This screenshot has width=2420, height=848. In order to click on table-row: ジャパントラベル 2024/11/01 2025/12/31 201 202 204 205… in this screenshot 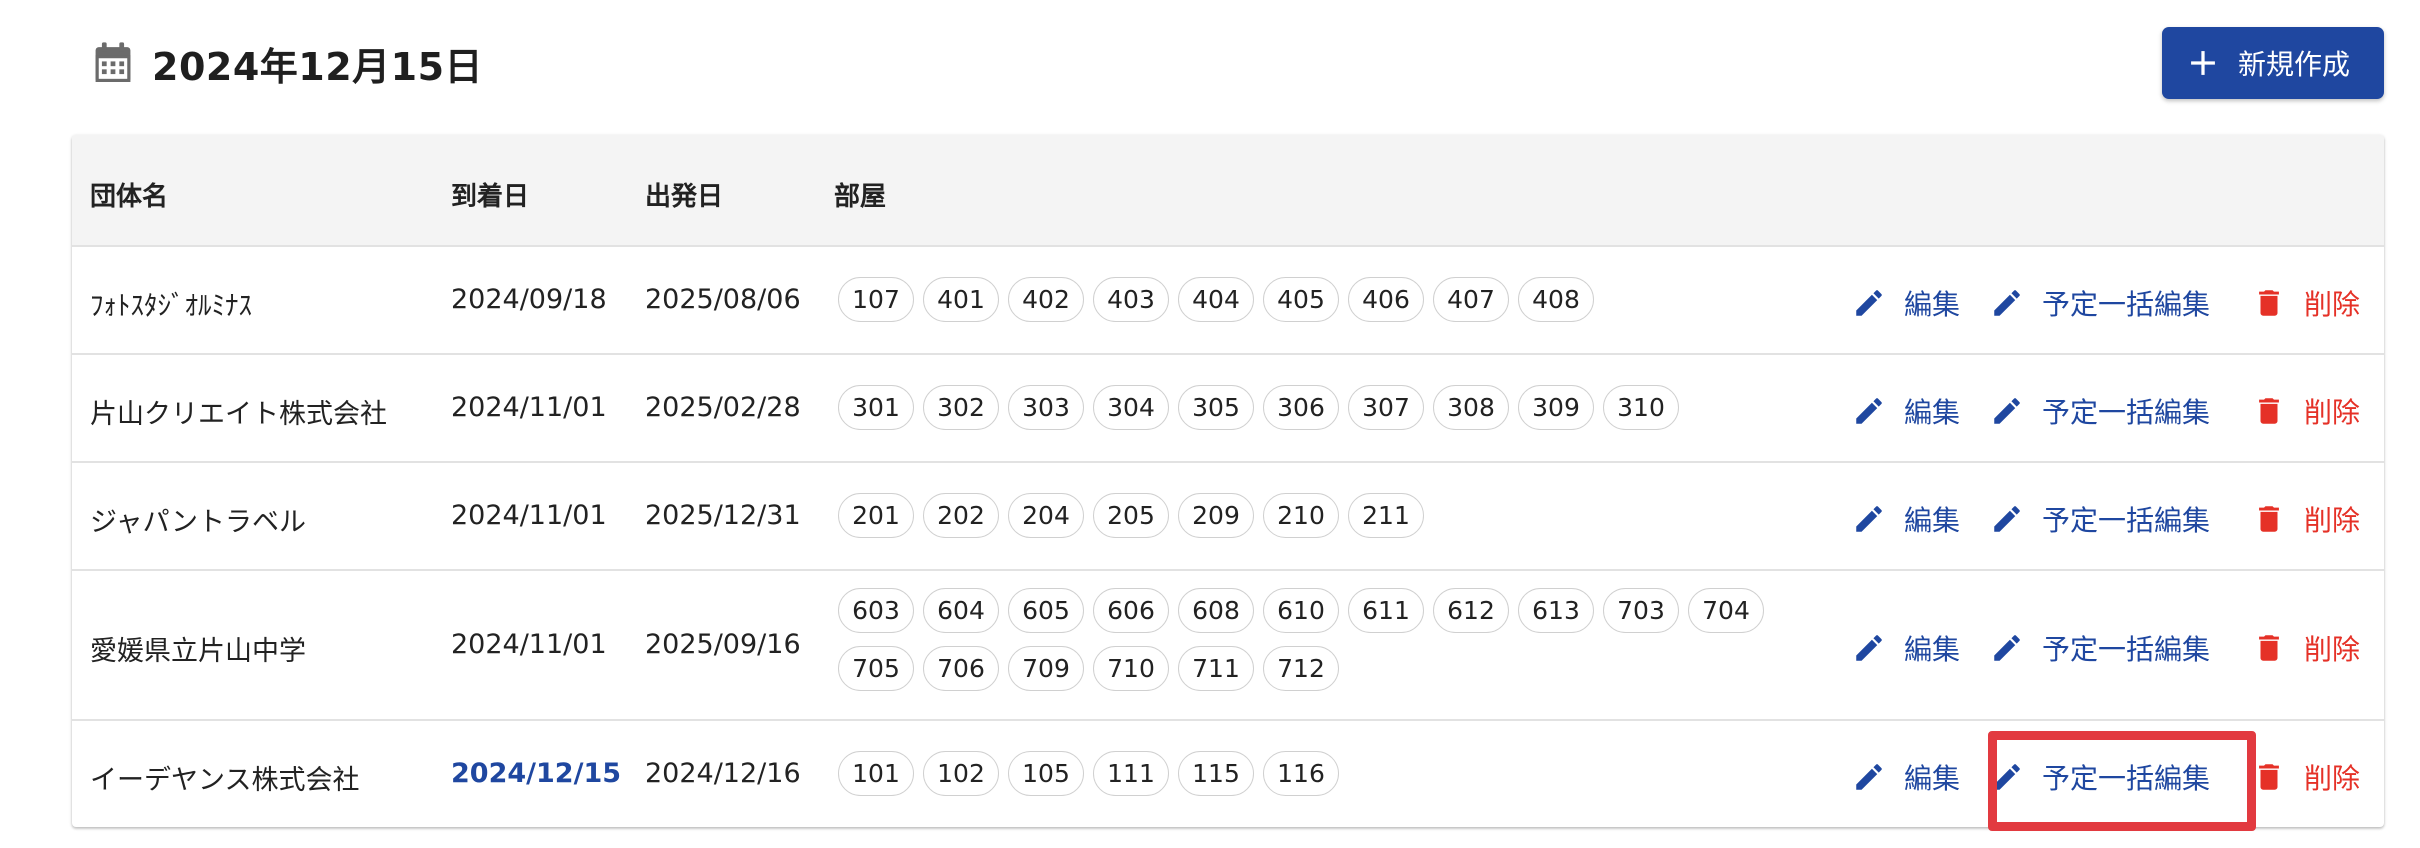, I will do `click(1228, 517)`.